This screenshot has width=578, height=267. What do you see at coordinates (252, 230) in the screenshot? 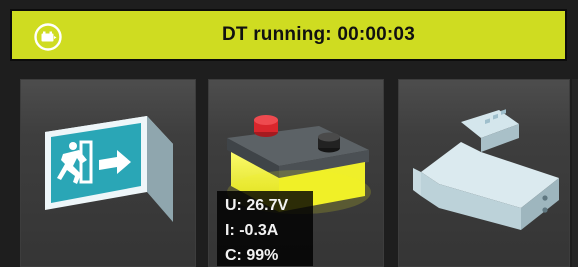
I see `current-value: I: -0.3A` at bounding box center [252, 230].